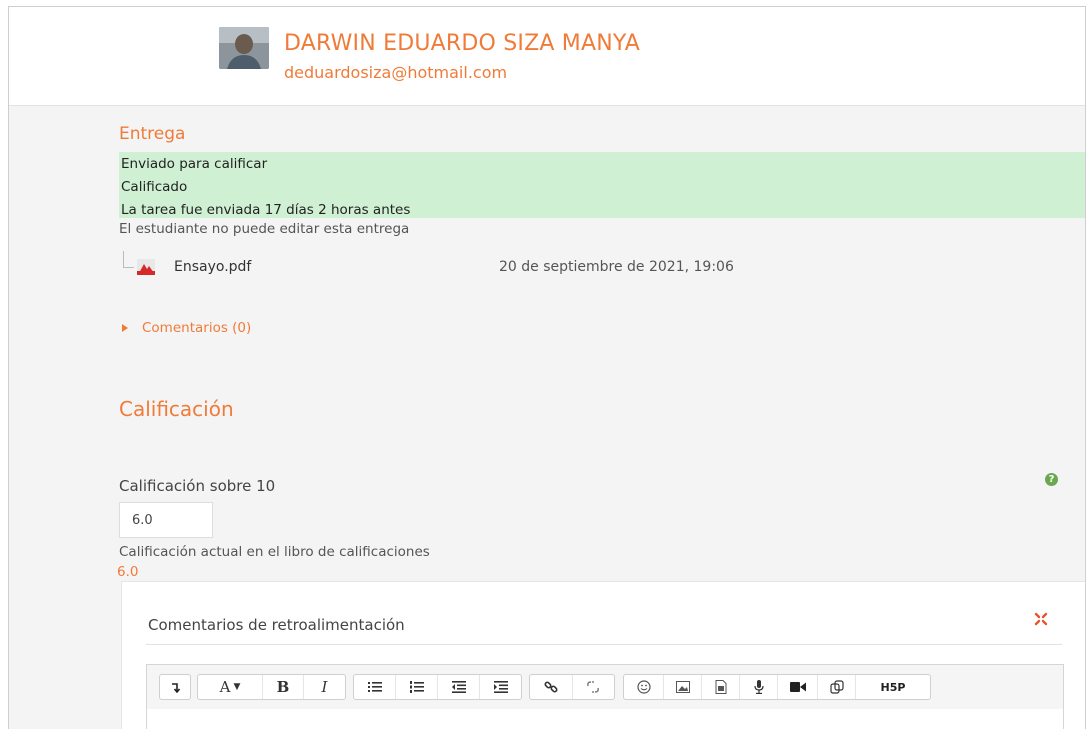  Describe the element at coordinates (375, 687) in the screenshot. I see `unordered-list-icon` at that location.